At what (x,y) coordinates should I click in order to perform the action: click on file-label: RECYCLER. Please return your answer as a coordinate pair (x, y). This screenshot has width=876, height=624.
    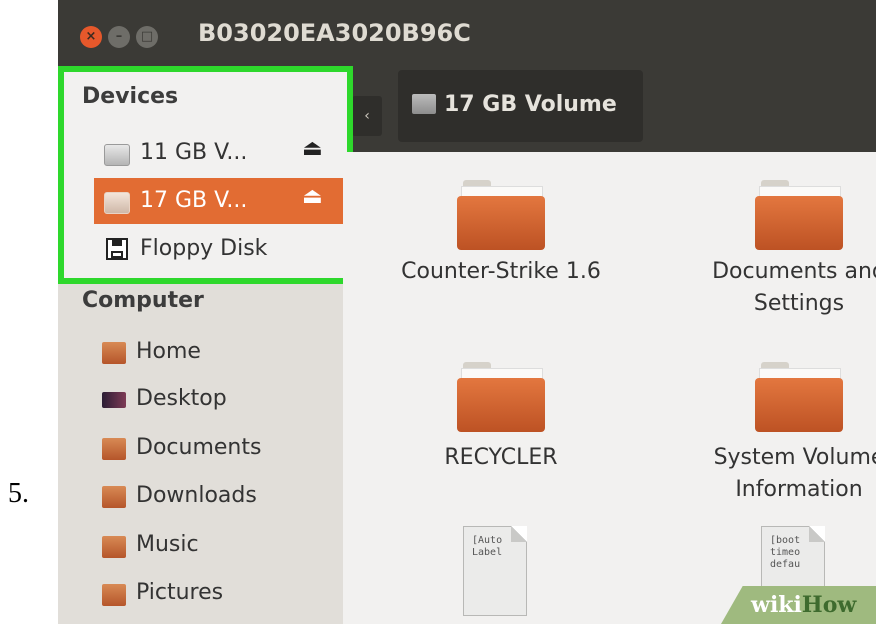
    Looking at the image, I should click on (501, 458).